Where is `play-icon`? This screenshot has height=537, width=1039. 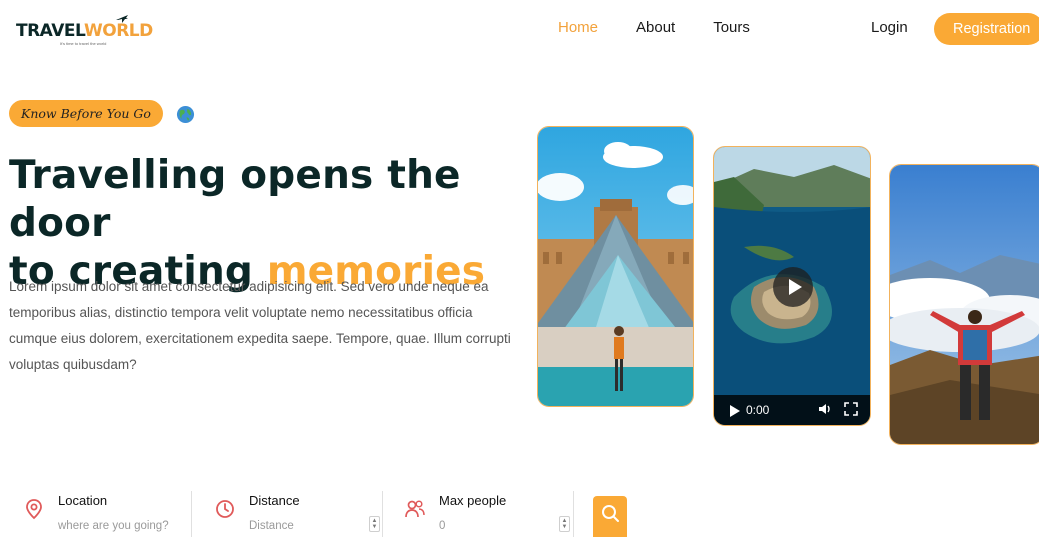 play-icon is located at coordinates (735, 411).